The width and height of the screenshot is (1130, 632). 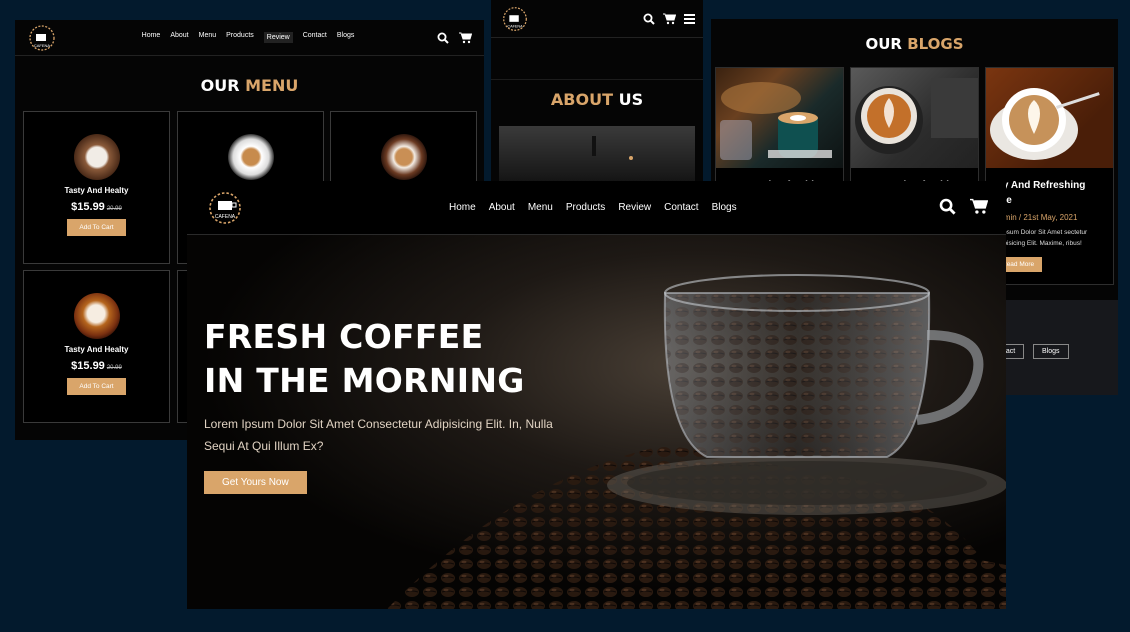 What do you see at coordinates (364, 358) in the screenshot?
I see `hero-headline: FRESH COFFEE IN THE MORNING` at bounding box center [364, 358].